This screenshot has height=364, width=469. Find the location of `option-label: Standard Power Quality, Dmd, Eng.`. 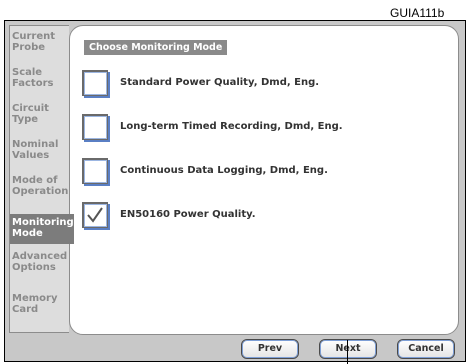

option-label: Standard Power Quality, Dmd, Eng. is located at coordinates (220, 82).